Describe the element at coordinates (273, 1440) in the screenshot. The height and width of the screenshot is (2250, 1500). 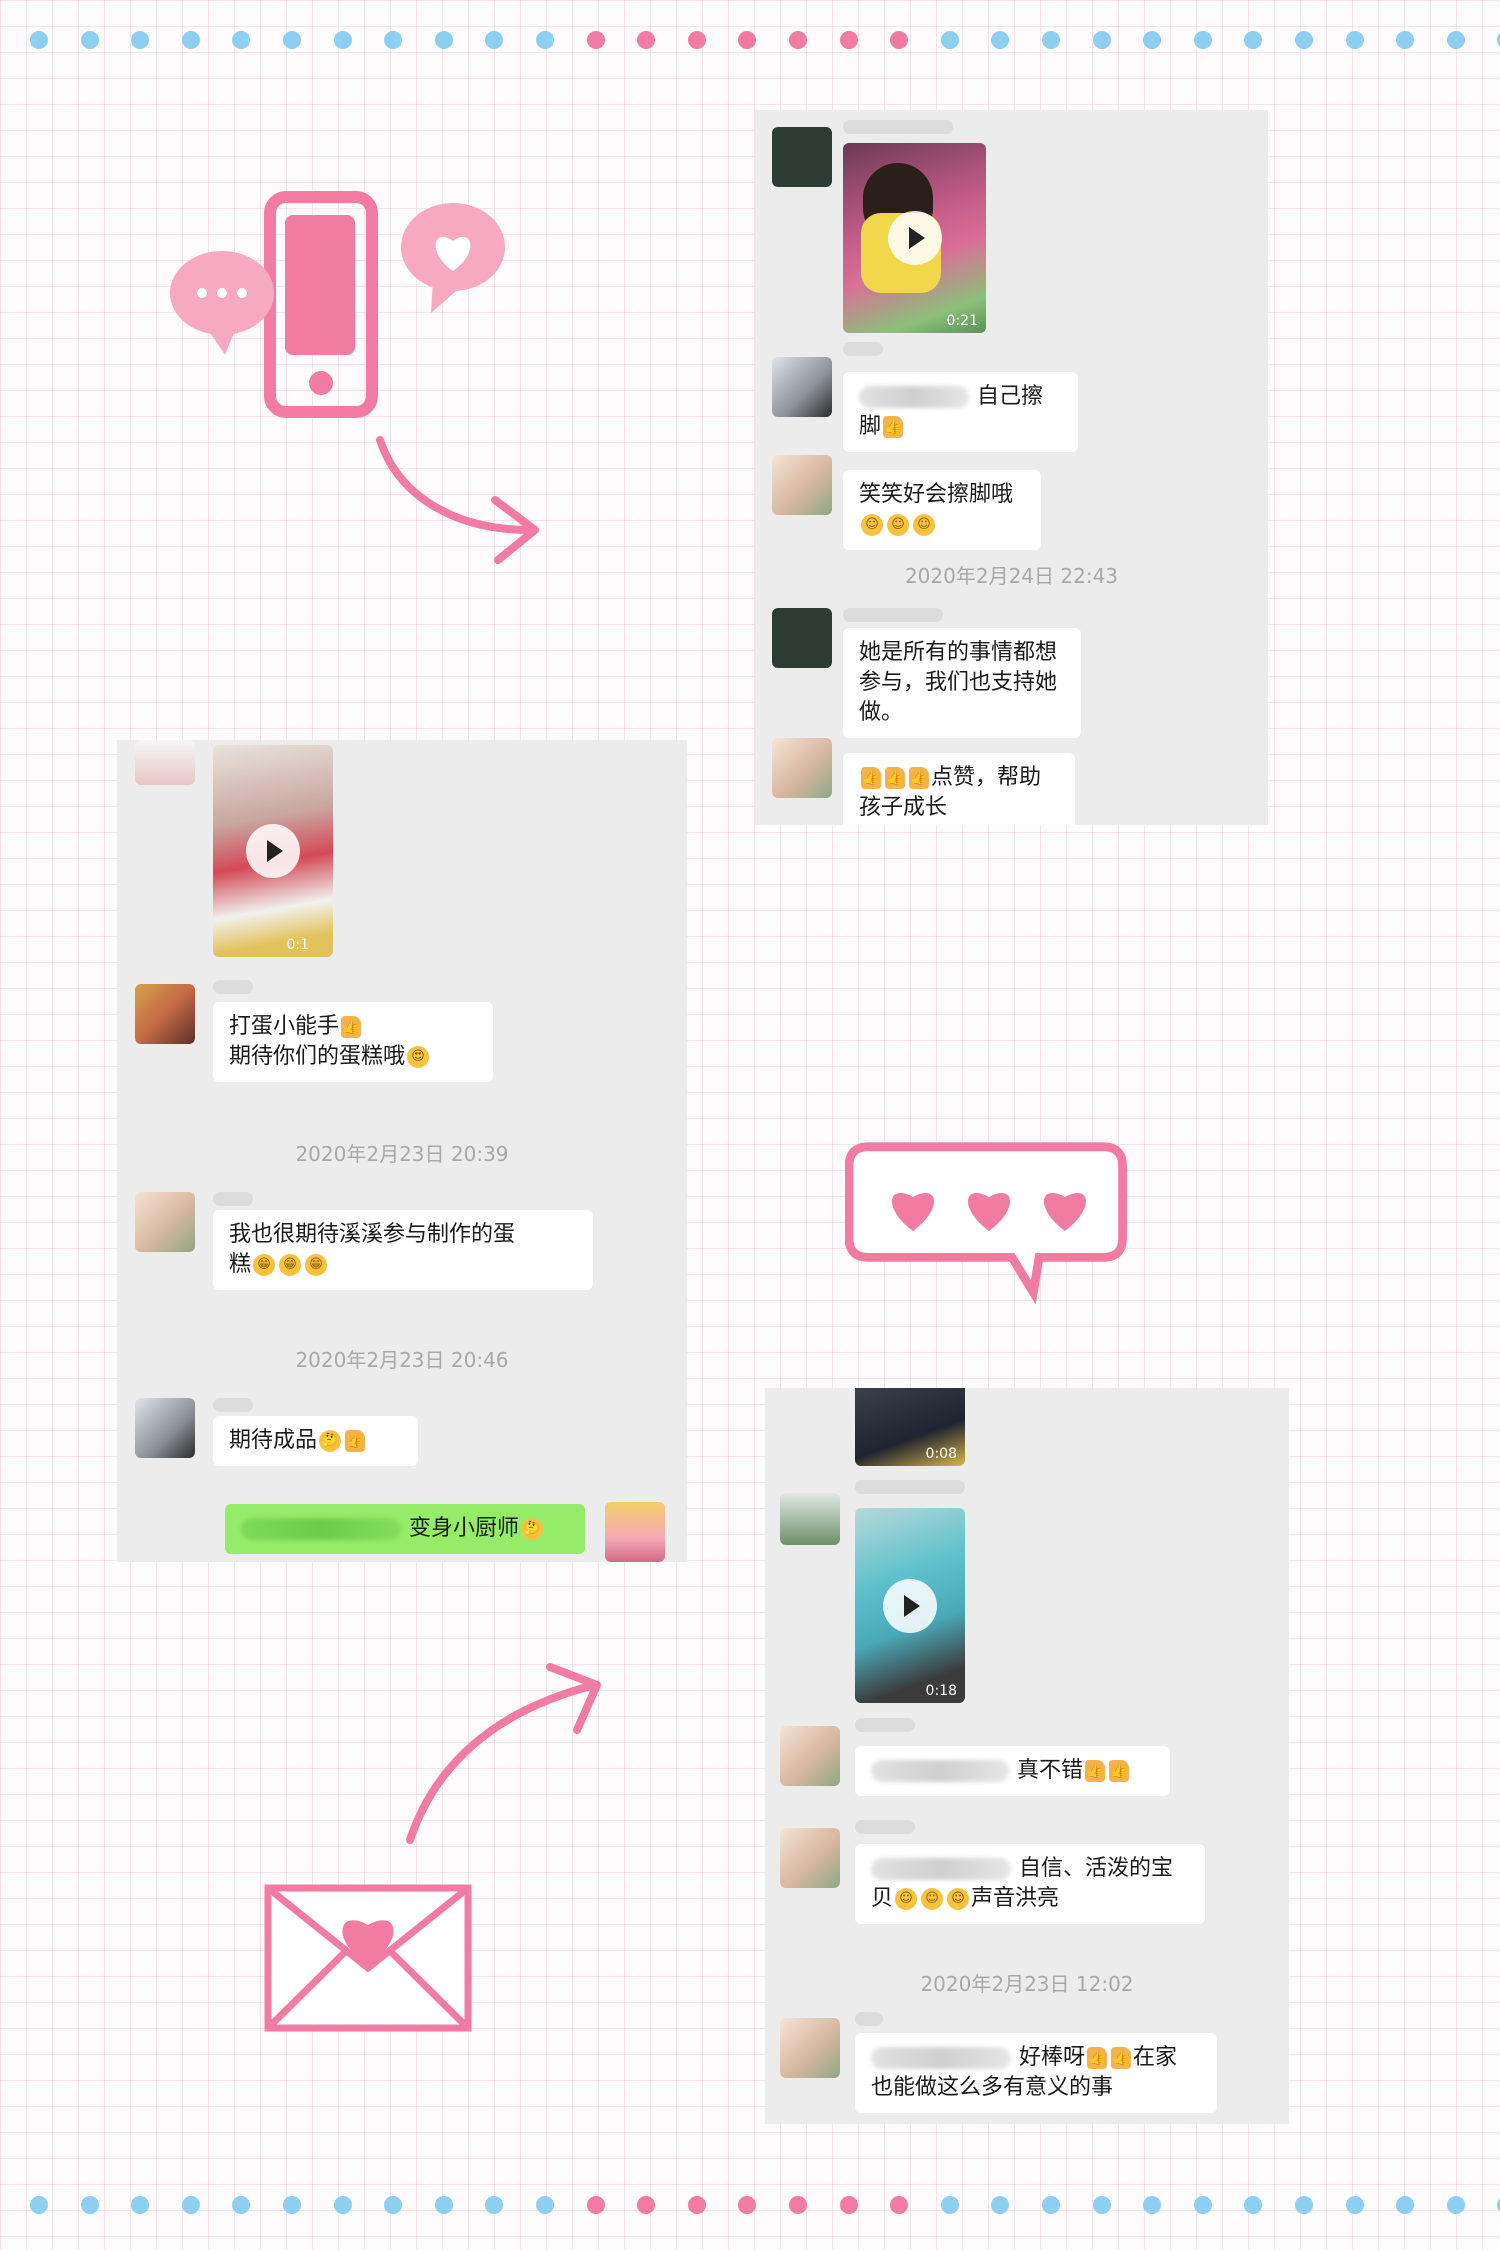
I see `message-text: 期待成品` at that location.